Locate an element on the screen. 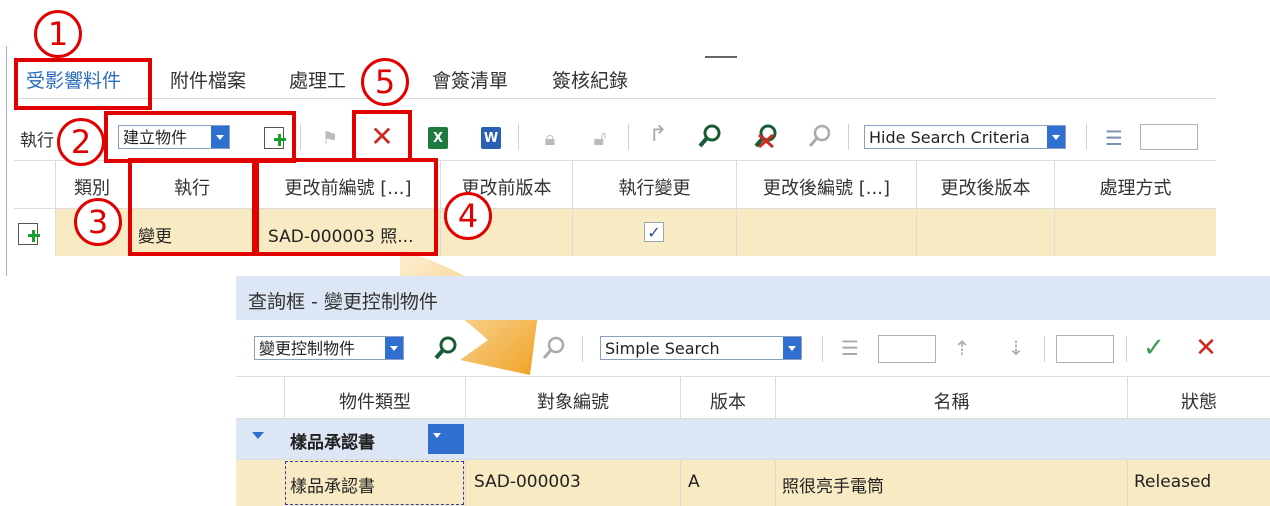 This screenshot has width=1270, height=506. column-header-execute-change: 執行變更 is located at coordinates (654, 187).